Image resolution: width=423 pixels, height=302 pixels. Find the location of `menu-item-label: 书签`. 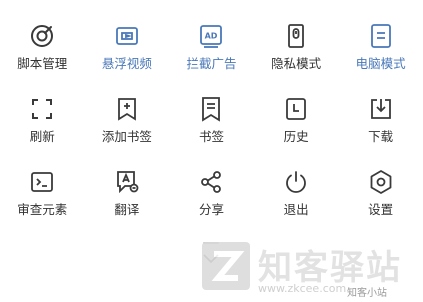

menu-item-label: 书签 is located at coordinates (211, 136).